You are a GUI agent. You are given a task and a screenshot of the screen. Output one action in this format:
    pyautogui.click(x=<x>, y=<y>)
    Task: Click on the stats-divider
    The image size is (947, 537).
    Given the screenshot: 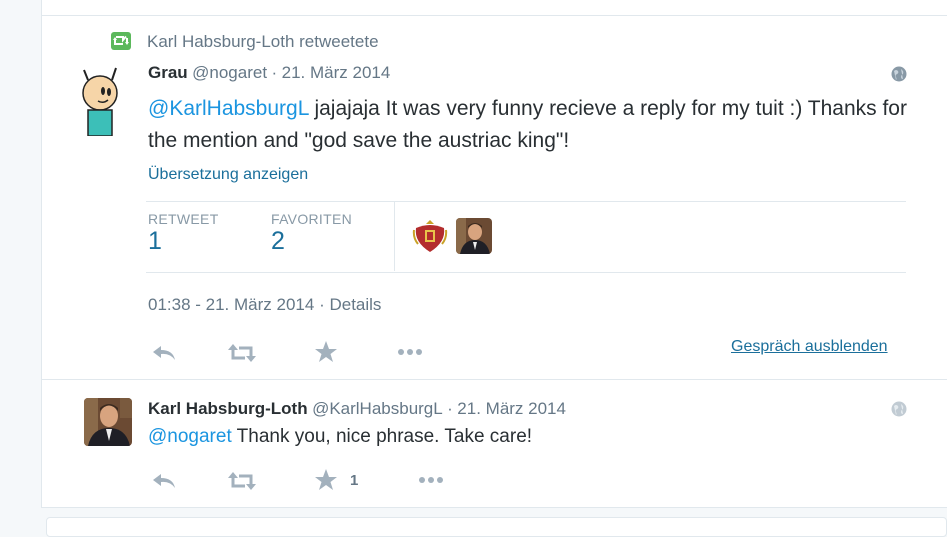 What is the action you would take?
    pyautogui.click(x=394, y=236)
    